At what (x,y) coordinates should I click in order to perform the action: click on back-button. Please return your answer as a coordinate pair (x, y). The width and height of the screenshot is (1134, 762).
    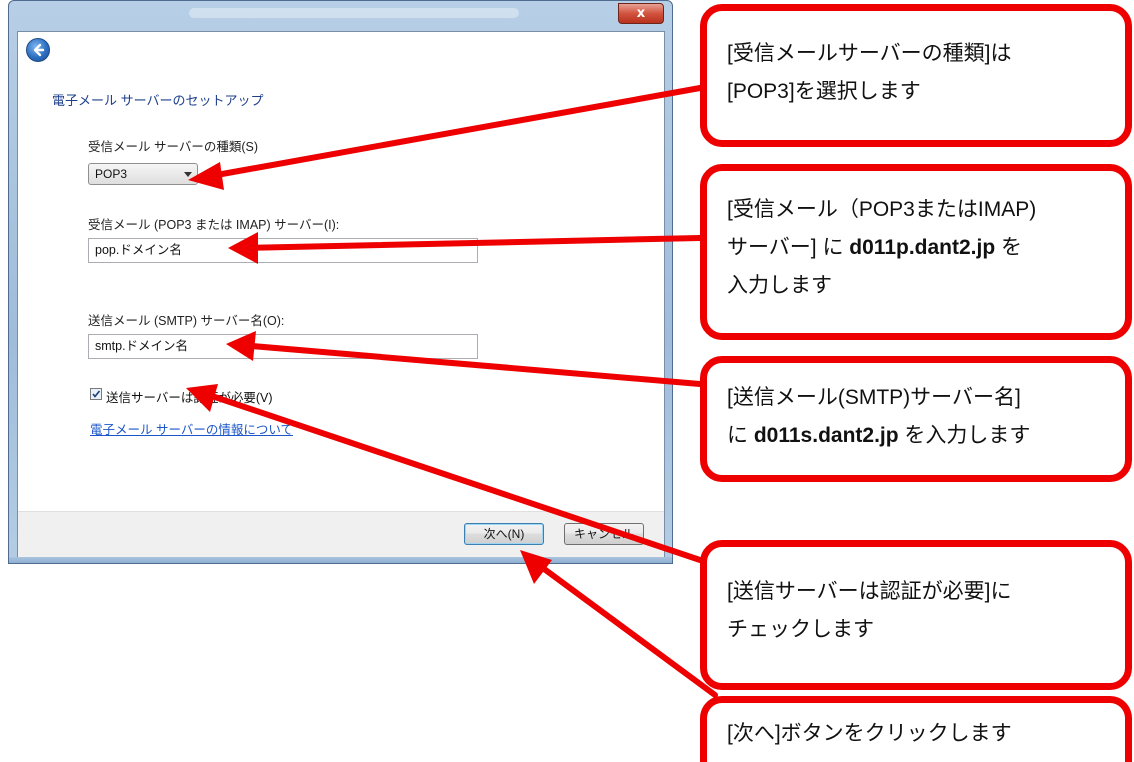
    Looking at the image, I should click on (38, 50).